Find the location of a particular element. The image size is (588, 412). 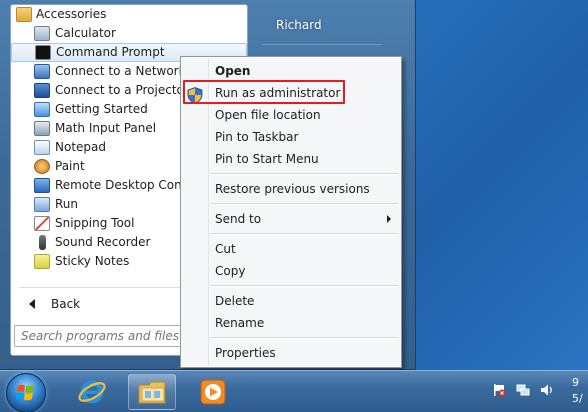

menu-item-open-file-location: Open file location is located at coordinates (268, 115).